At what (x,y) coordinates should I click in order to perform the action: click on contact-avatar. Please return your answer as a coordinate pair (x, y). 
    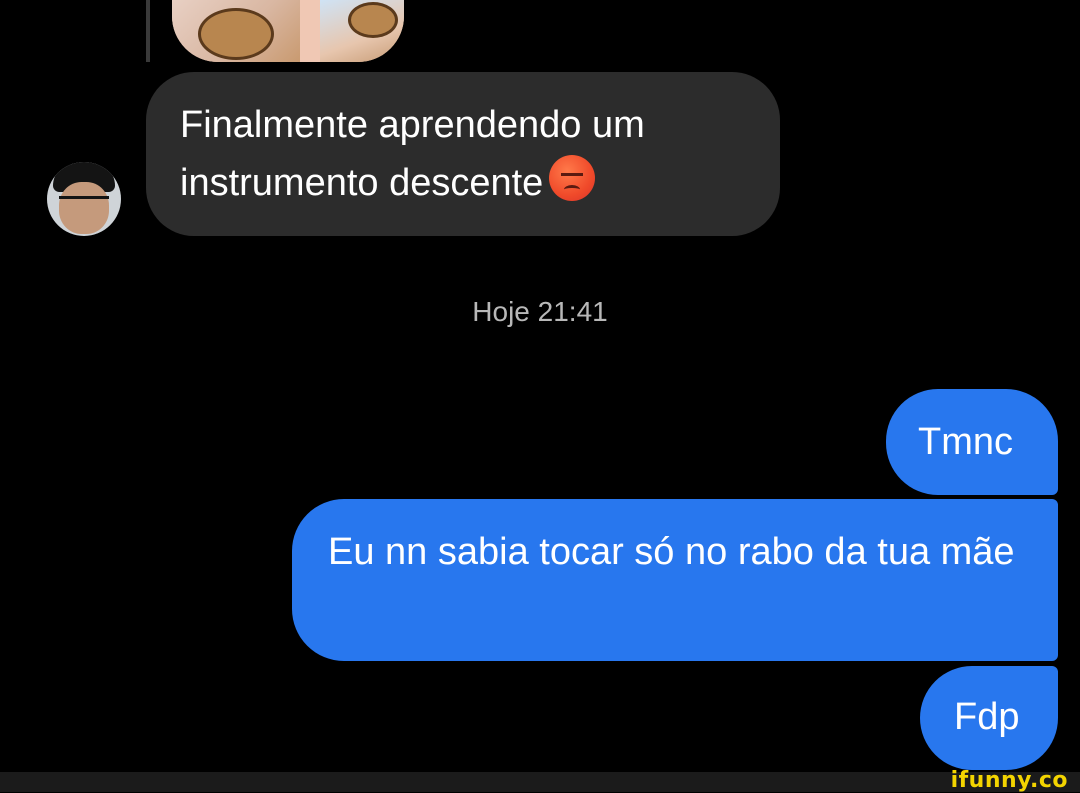
    Looking at the image, I should click on (84, 199).